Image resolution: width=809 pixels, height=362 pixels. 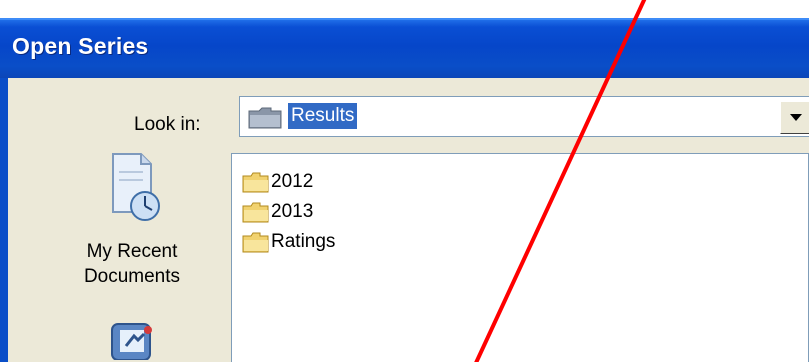 I want to click on list-item: 2013, so click(x=277, y=212).